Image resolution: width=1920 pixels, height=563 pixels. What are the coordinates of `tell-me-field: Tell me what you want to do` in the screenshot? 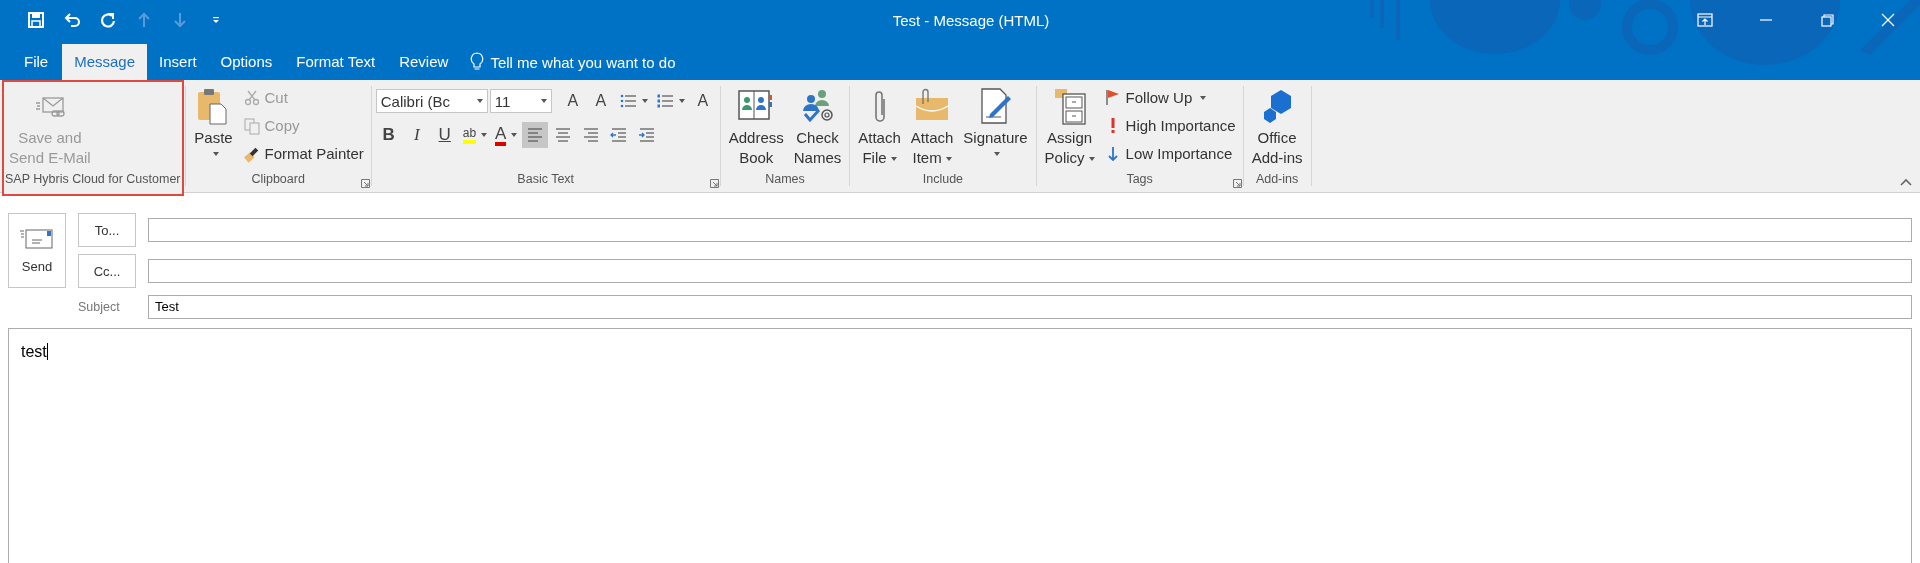 It's located at (573, 62).